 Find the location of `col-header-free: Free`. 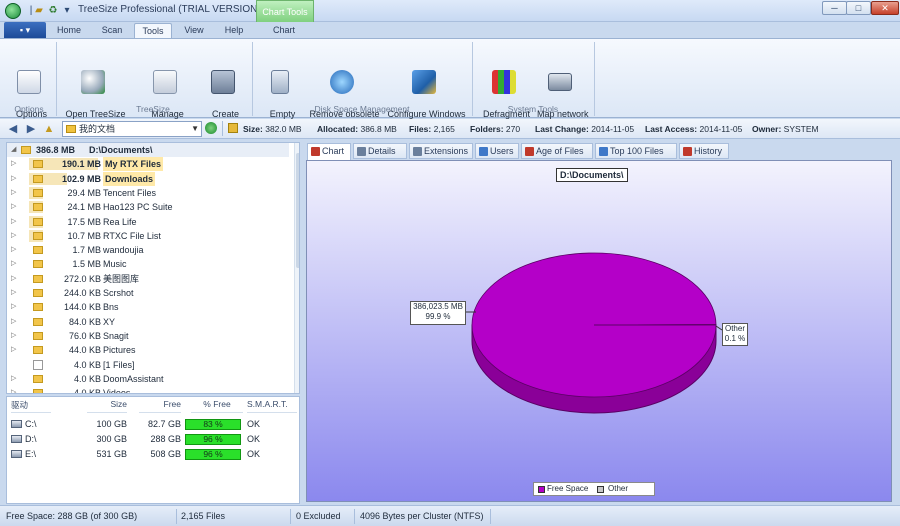

col-header-free: Free is located at coordinates (160, 406).